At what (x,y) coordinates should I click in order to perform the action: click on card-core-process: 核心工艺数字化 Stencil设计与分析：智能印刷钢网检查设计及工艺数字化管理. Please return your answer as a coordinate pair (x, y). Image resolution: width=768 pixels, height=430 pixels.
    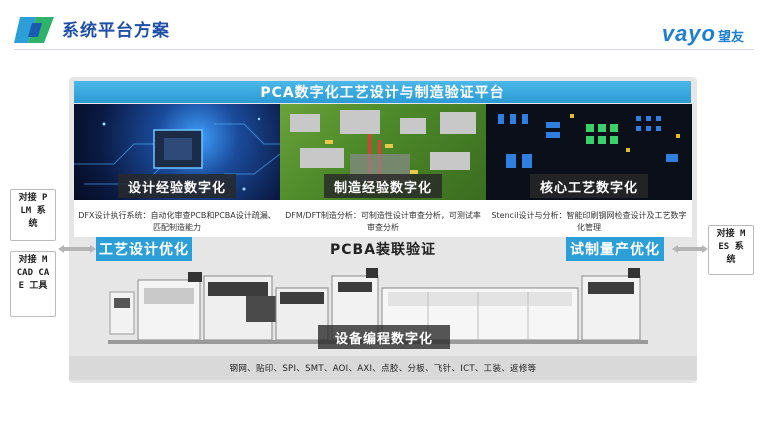
    Looking at the image, I should click on (589, 170).